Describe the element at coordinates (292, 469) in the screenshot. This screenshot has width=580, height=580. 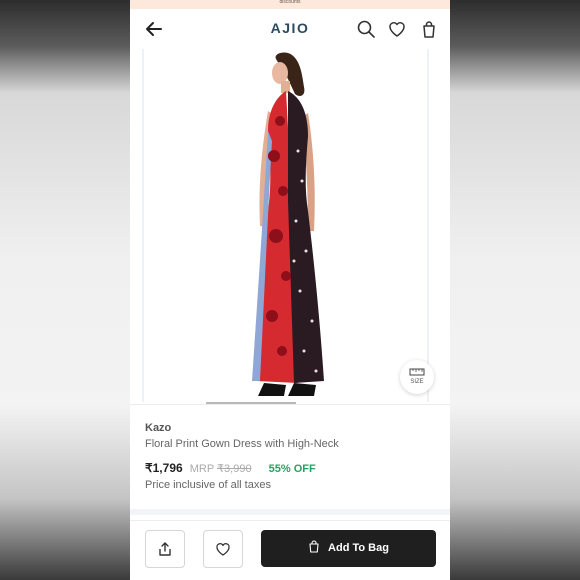
I see `discount-badge: 55% OFF` at that location.